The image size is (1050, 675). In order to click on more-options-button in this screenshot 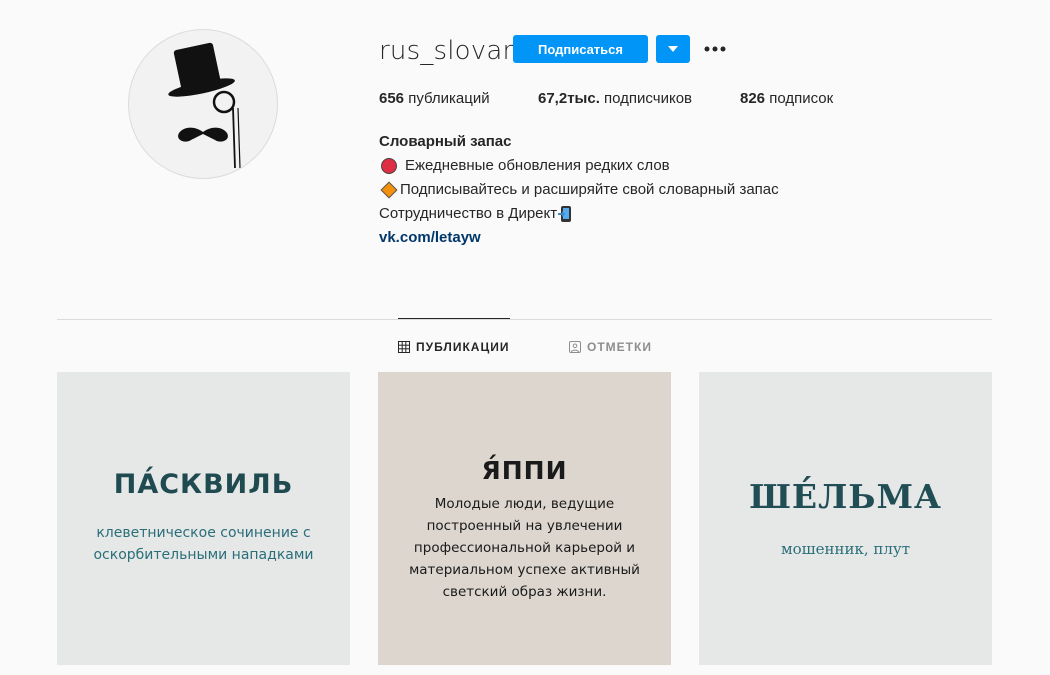, I will do `click(715, 49)`.